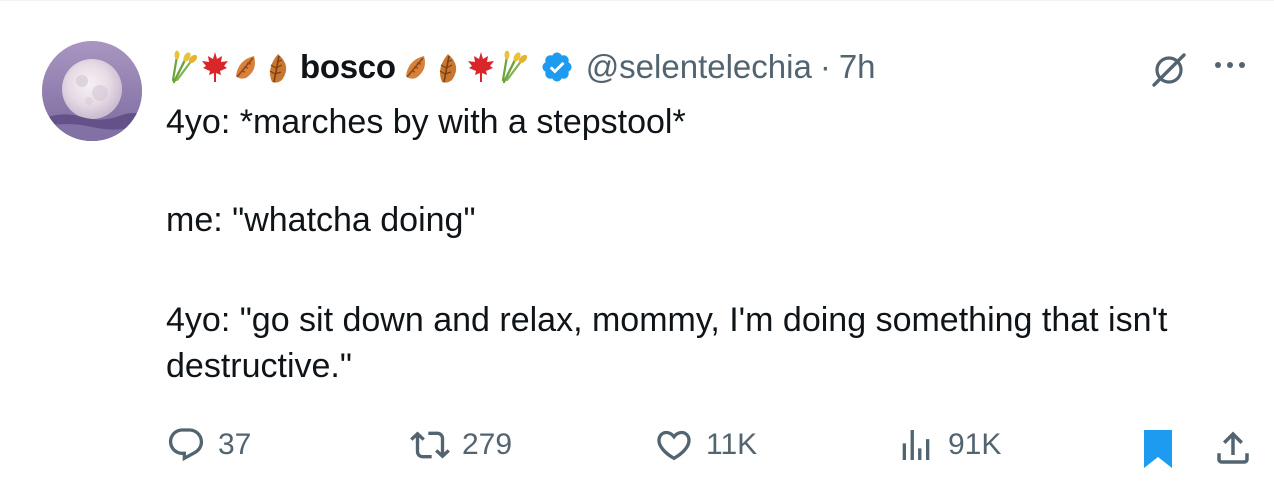  Describe the element at coordinates (1169, 70) in the screenshot. I see `grok-icon` at that location.